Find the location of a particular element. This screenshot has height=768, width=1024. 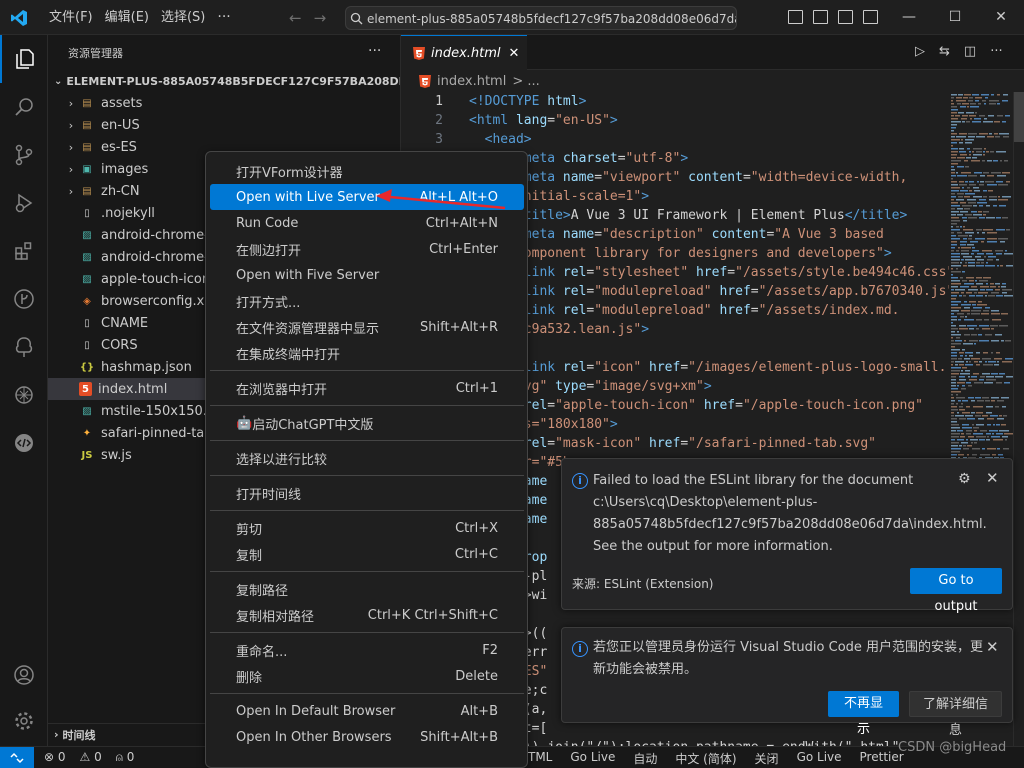

context-menu-item: 复制路径 is located at coordinates (367, 589).